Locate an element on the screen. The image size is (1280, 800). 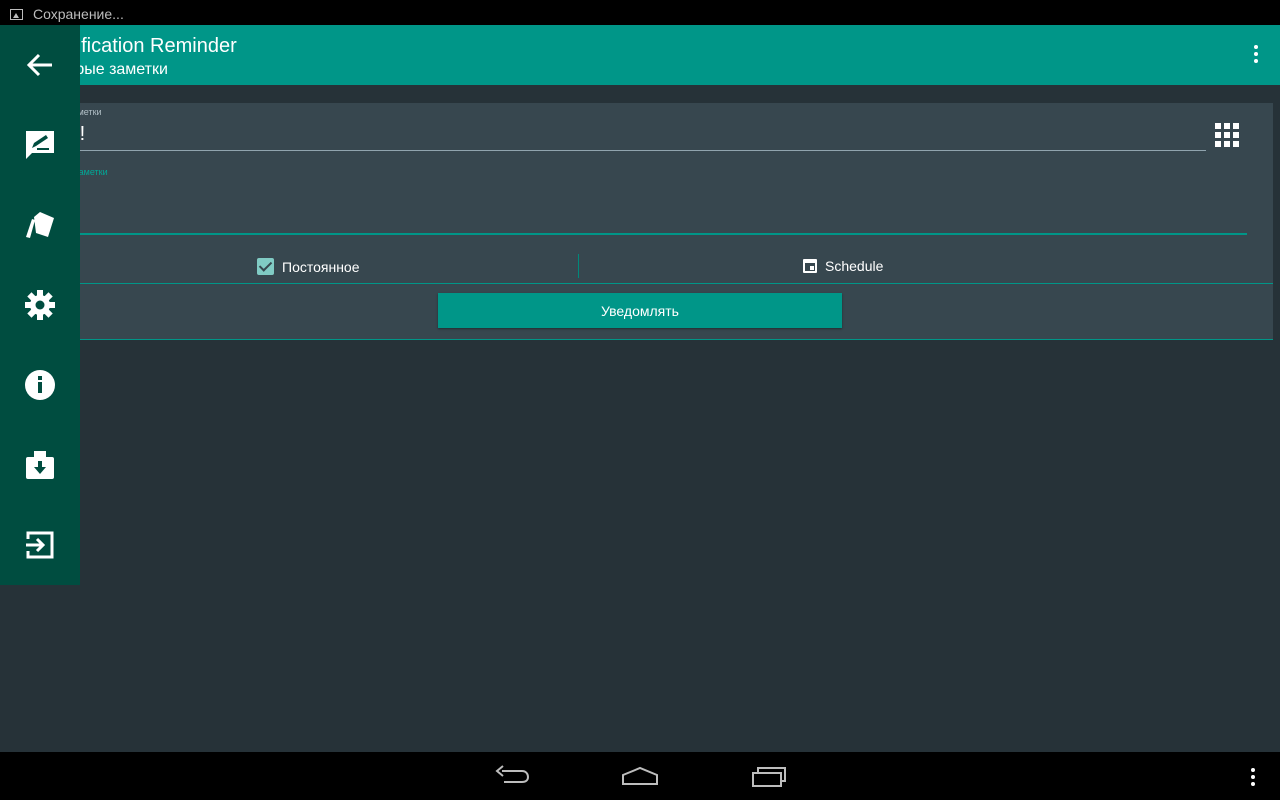
schedule-label: Schedule is located at coordinates (854, 266).